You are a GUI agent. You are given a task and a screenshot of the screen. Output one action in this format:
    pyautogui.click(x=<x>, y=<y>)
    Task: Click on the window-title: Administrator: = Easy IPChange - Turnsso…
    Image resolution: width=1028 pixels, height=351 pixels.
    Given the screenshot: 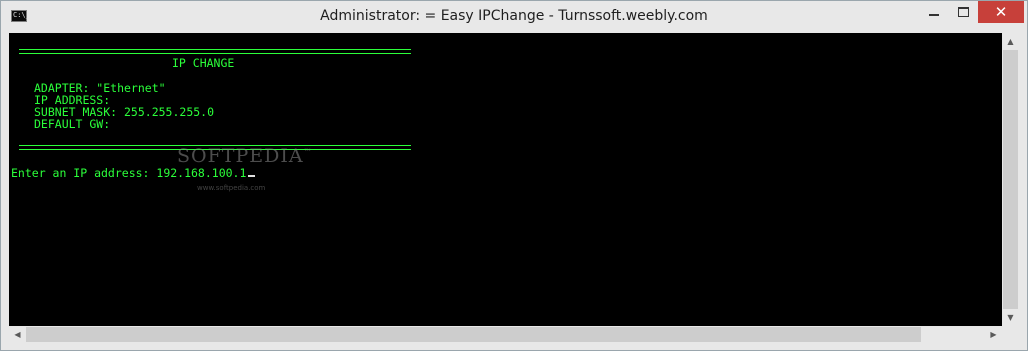 What is the action you would take?
    pyautogui.click(x=514, y=16)
    